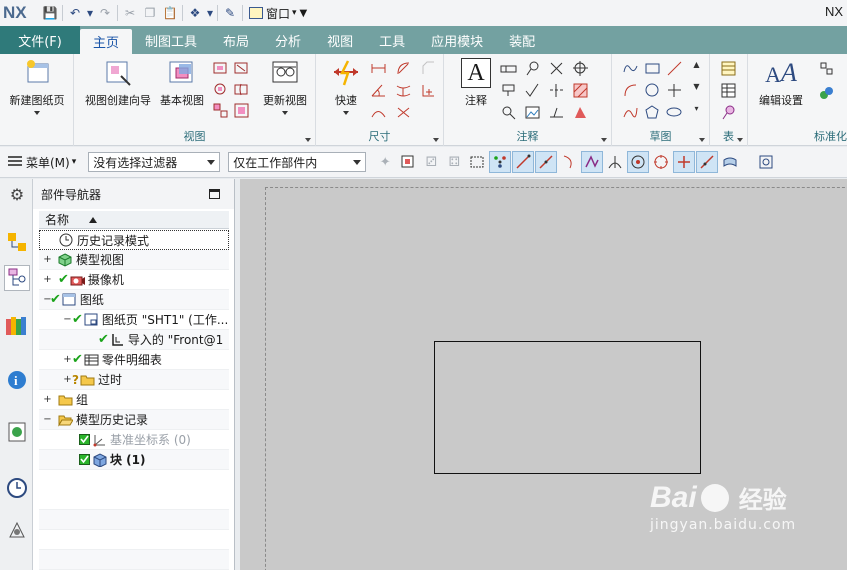 Image resolution: width=847 pixels, height=570 pixels. I want to click on view-boundary-icon, so click(241, 110).